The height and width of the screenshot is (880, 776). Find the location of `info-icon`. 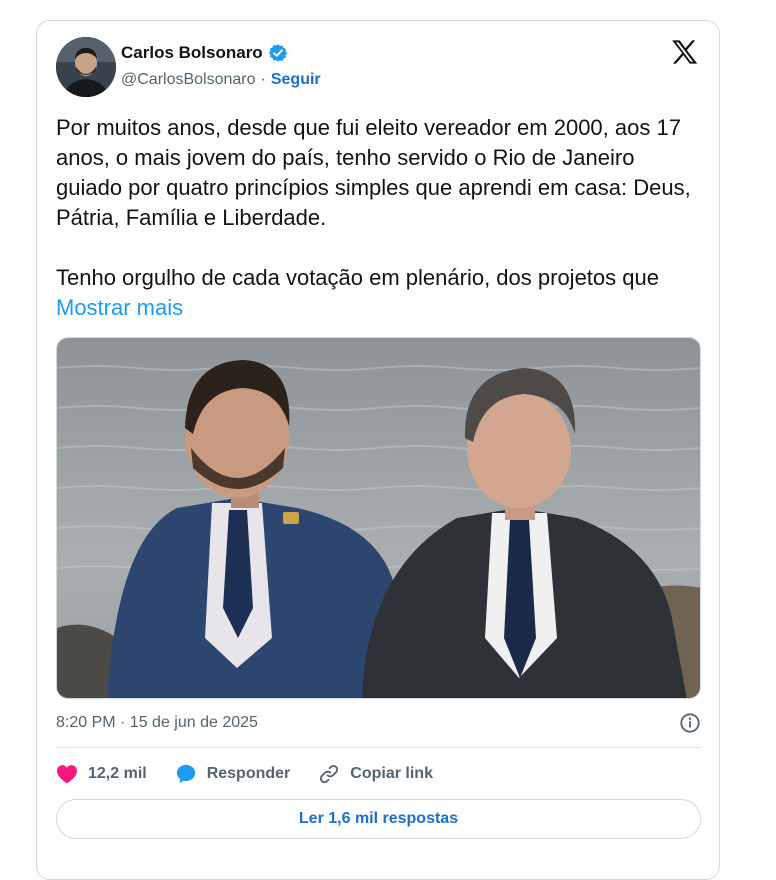

info-icon is located at coordinates (690, 723).